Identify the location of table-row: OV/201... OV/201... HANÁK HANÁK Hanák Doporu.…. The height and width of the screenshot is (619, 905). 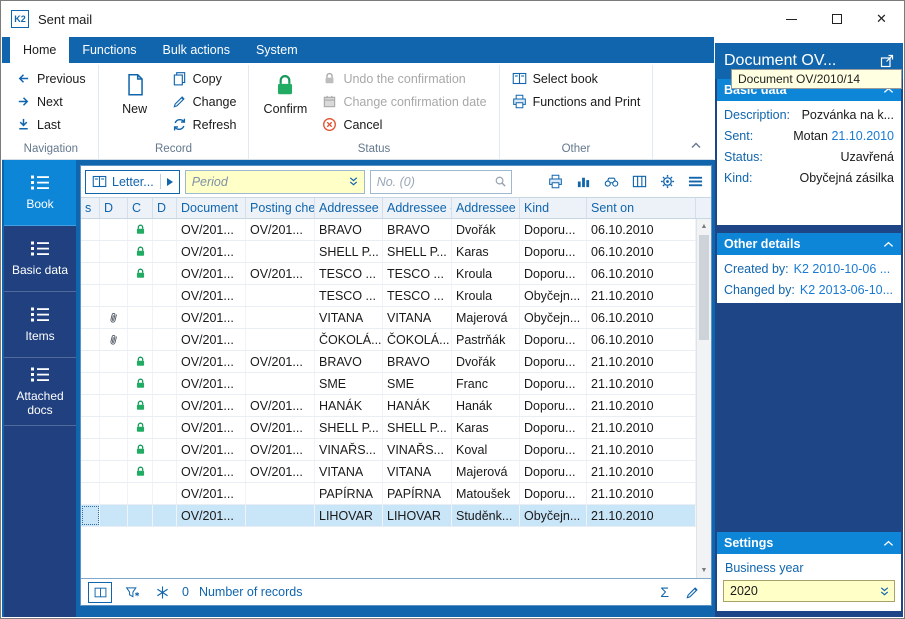
(388, 406).